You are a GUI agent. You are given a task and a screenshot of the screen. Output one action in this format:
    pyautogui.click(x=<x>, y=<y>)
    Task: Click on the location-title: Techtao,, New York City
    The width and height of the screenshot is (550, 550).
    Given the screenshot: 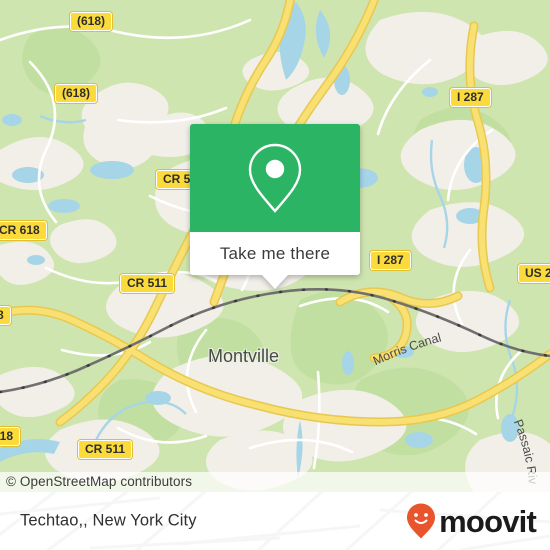 What is the action you would take?
    pyautogui.click(x=108, y=520)
    